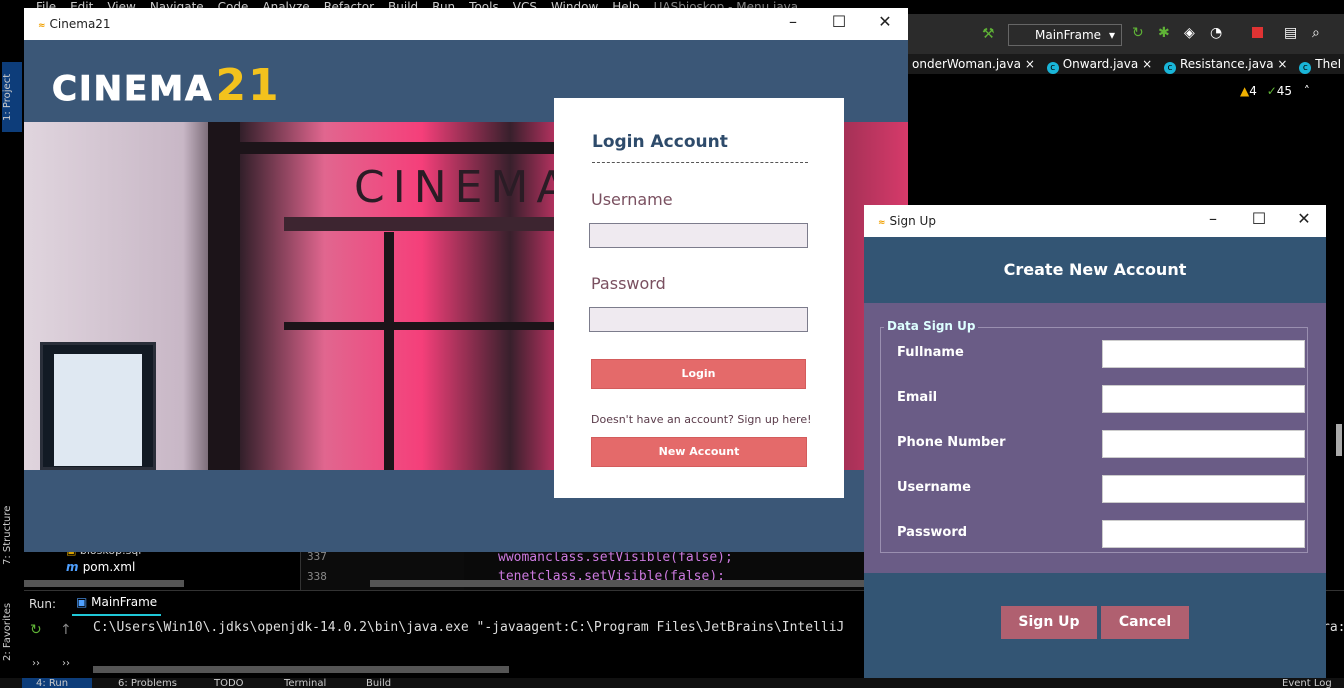  What do you see at coordinates (660, 142) in the screenshot?
I see `login-title: Login Account` at bounding box center [660, 142].